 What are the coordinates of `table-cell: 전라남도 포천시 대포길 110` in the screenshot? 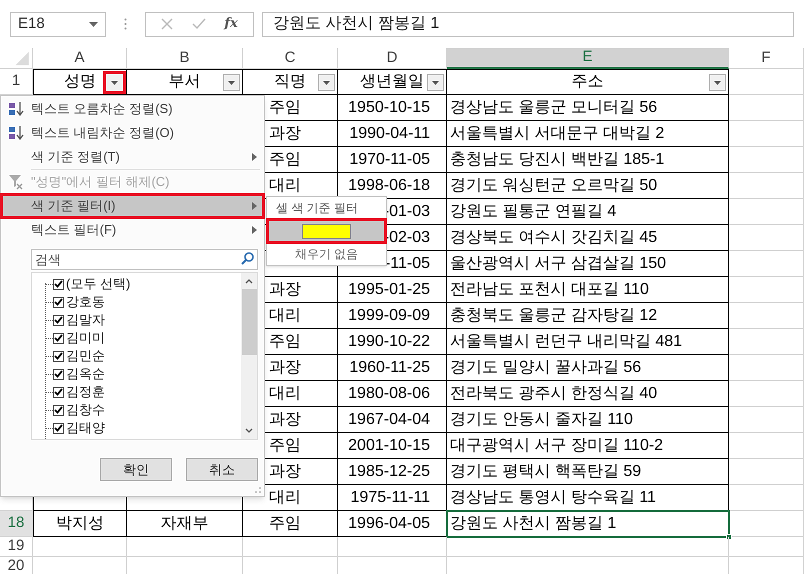 It's located at (588, 290).